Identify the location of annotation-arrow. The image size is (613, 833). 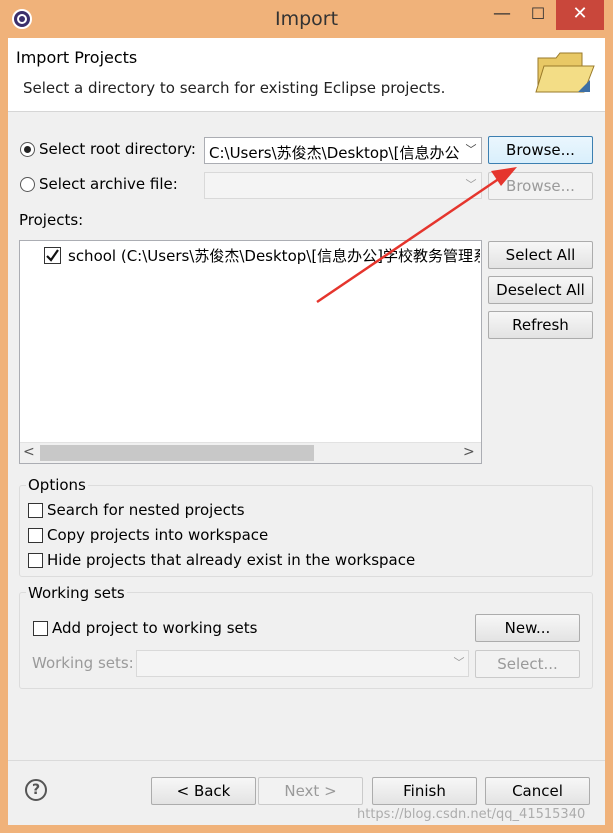
(416, 235).